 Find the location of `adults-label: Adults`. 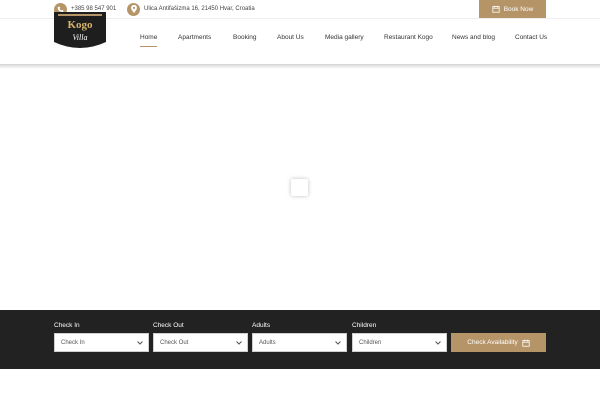

adults-label: Adults is located at coordinates (261, 325).